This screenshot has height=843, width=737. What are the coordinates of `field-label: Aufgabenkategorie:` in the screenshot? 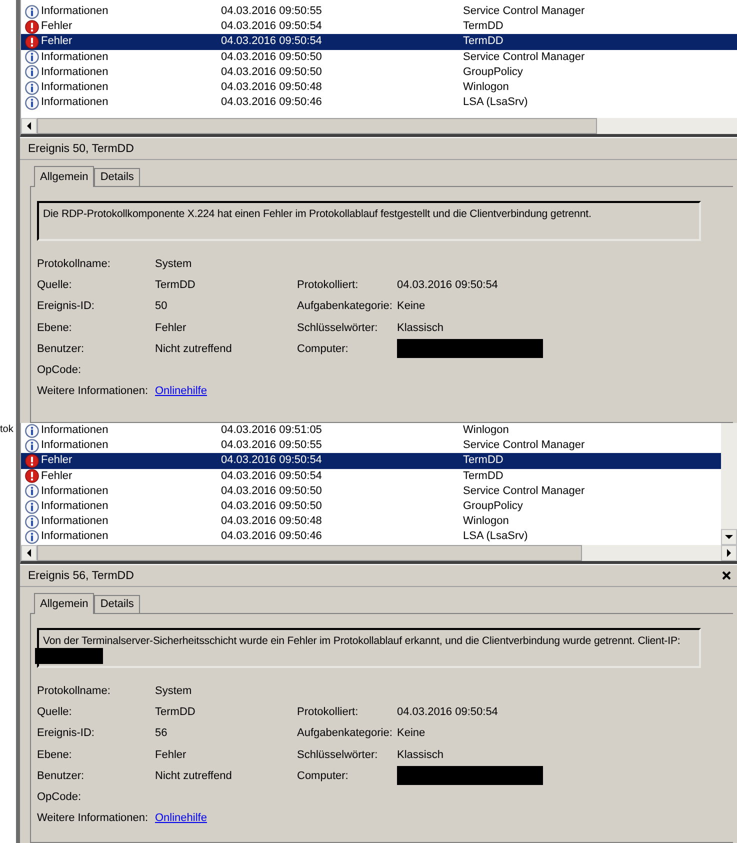 It's located at (345, 733).